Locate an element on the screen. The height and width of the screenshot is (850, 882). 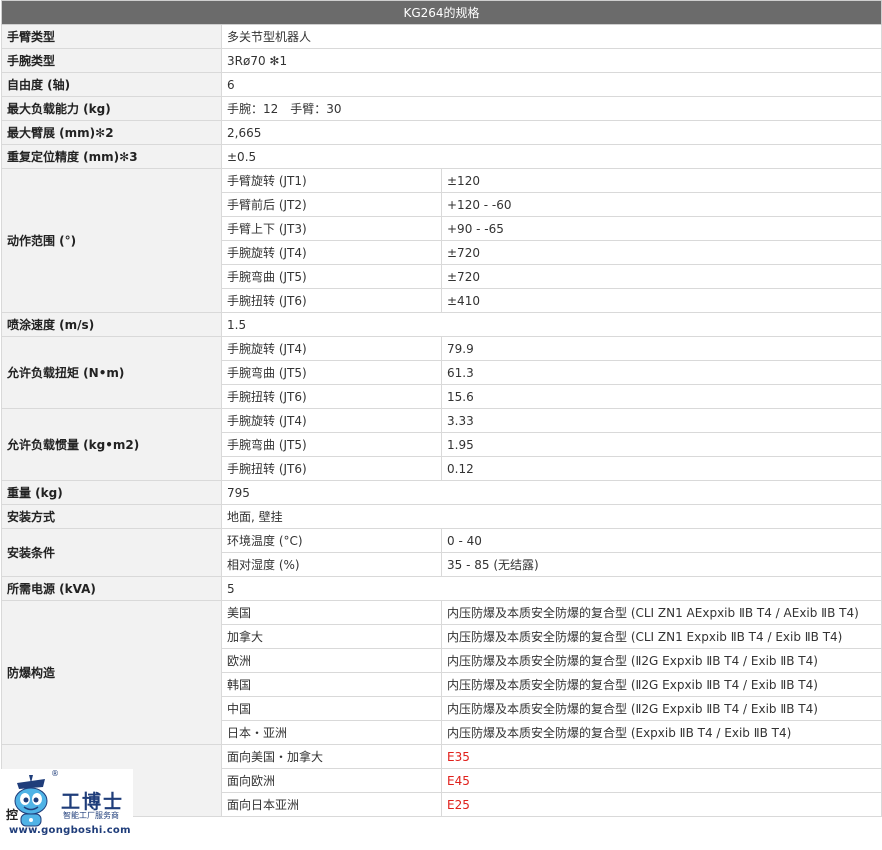
sub-label: 加拿大 is located at coordinates (331, 636).